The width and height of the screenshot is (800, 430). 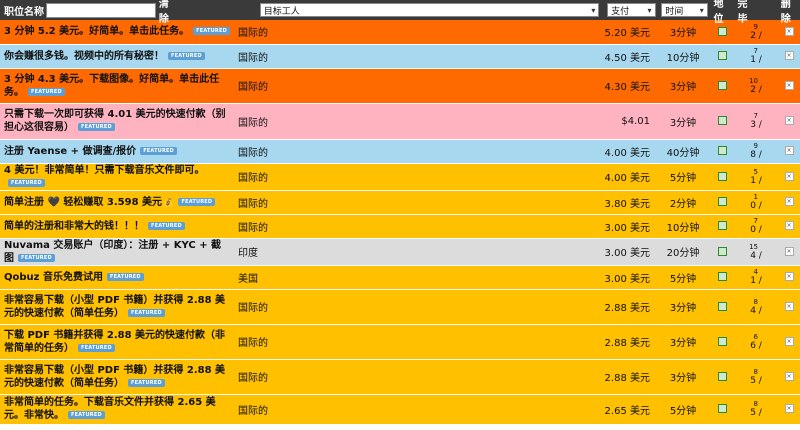 I want to click on time-select: 时间 ▾, so click(x=684, y=10).